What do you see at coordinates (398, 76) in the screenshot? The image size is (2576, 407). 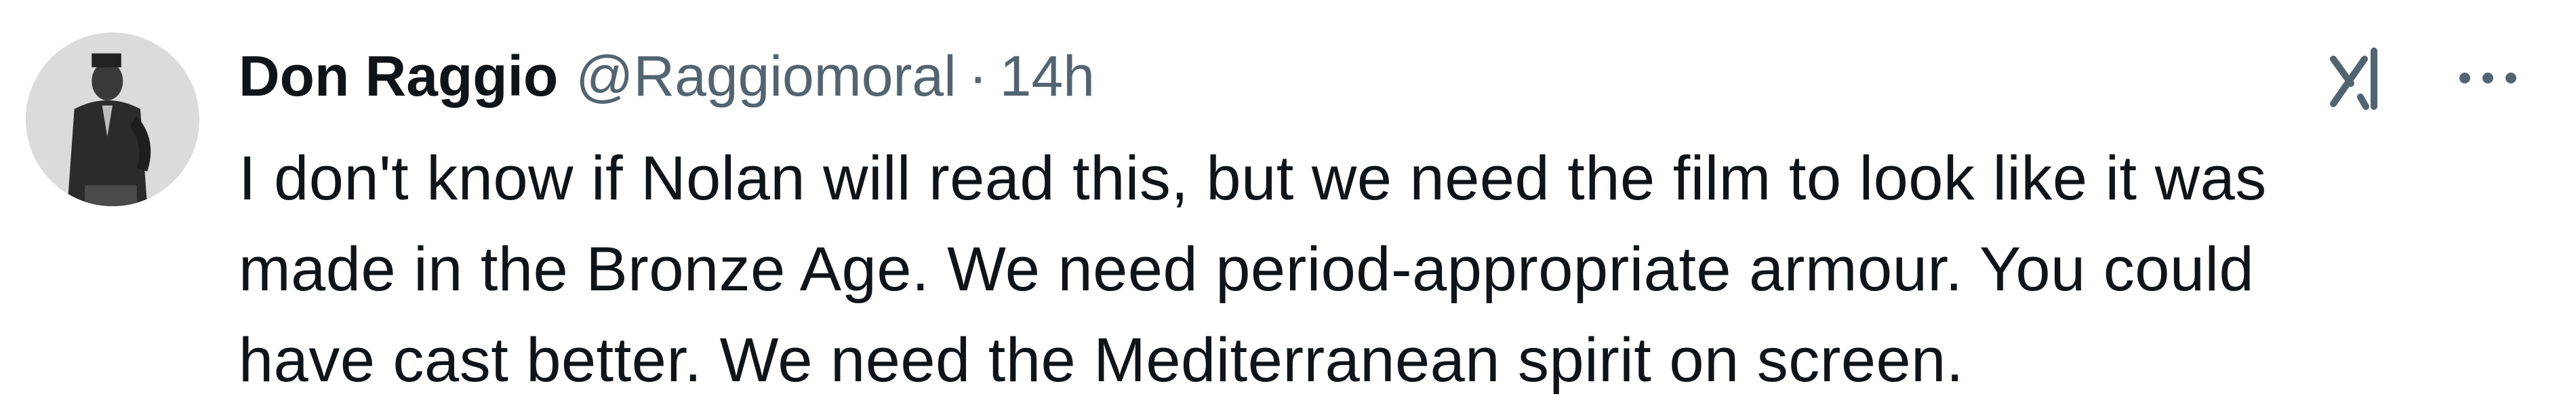 I see `author-display-name: Don Raggio` at bounding box center [398, 76].